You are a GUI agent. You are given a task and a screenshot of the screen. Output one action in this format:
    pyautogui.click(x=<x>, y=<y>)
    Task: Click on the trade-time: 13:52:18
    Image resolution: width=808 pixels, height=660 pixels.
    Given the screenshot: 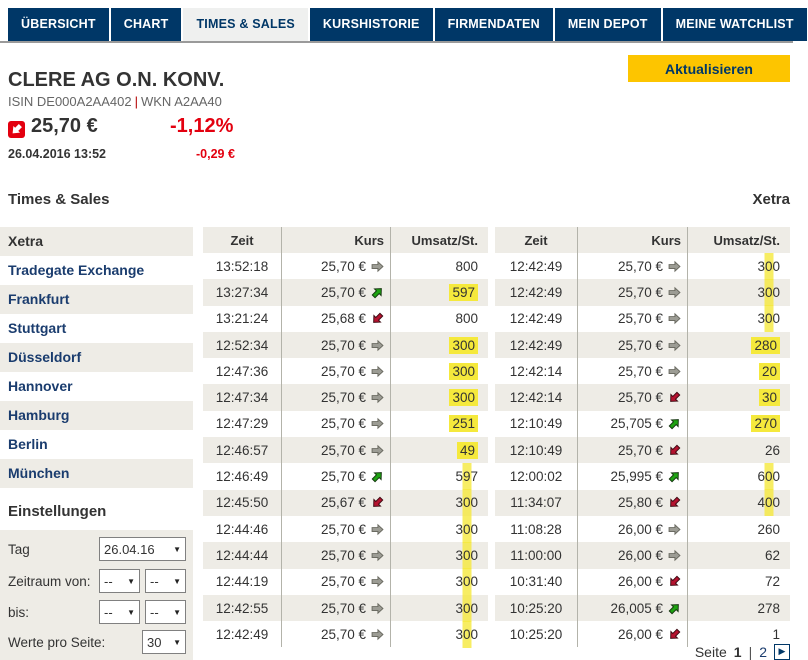 What is the action you would take?
    pyautogui.click(x=242, y=266)
    